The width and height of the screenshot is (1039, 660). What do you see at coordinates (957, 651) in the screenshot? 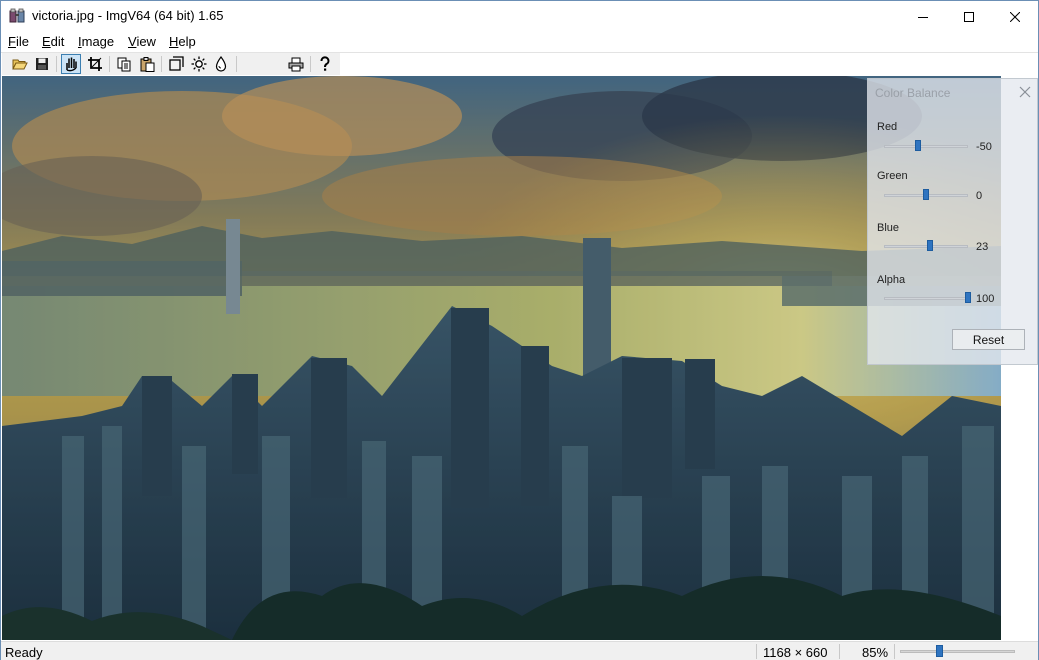
I see `zoom-slider-track` at bounding box center [957, 651].